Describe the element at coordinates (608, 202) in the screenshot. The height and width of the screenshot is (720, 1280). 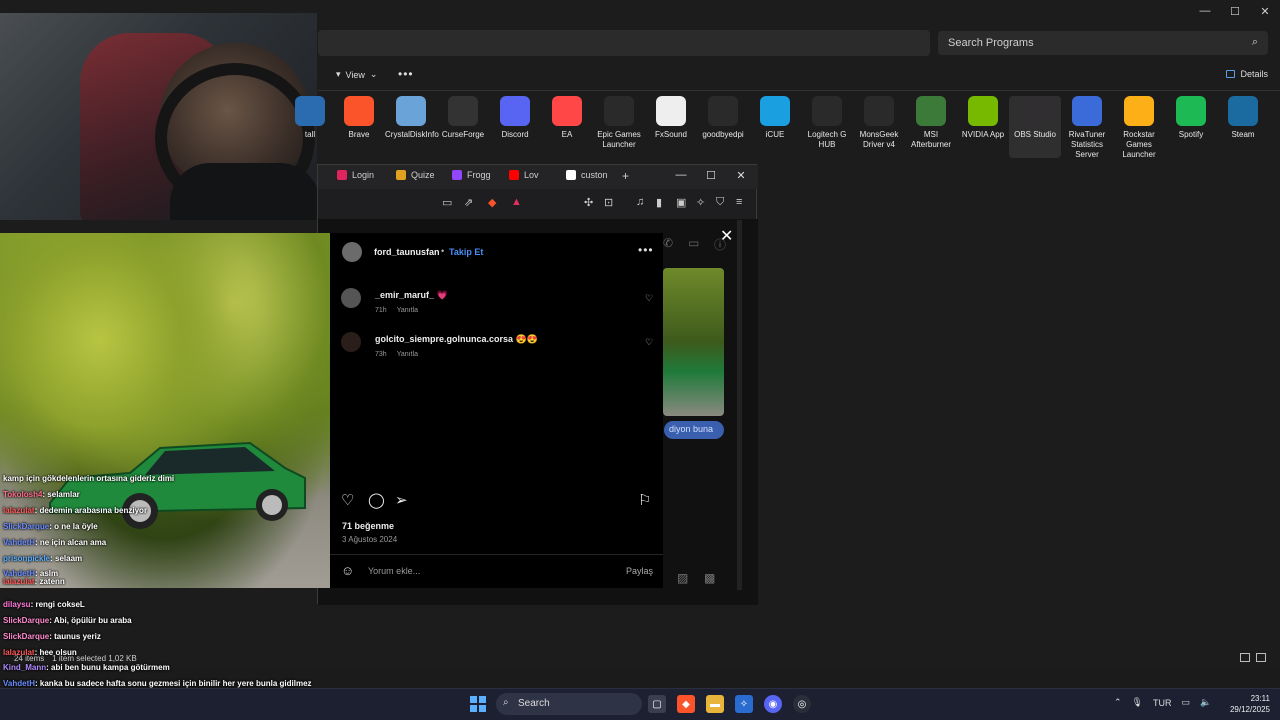
I see `screenshot-icon: ⊡` at that location.